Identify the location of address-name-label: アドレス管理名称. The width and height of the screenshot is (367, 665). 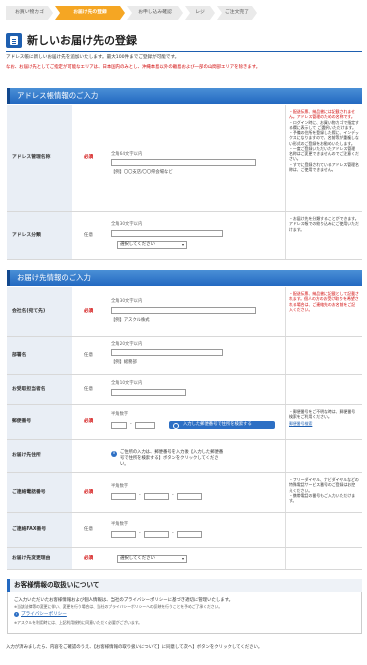
(39, 158).